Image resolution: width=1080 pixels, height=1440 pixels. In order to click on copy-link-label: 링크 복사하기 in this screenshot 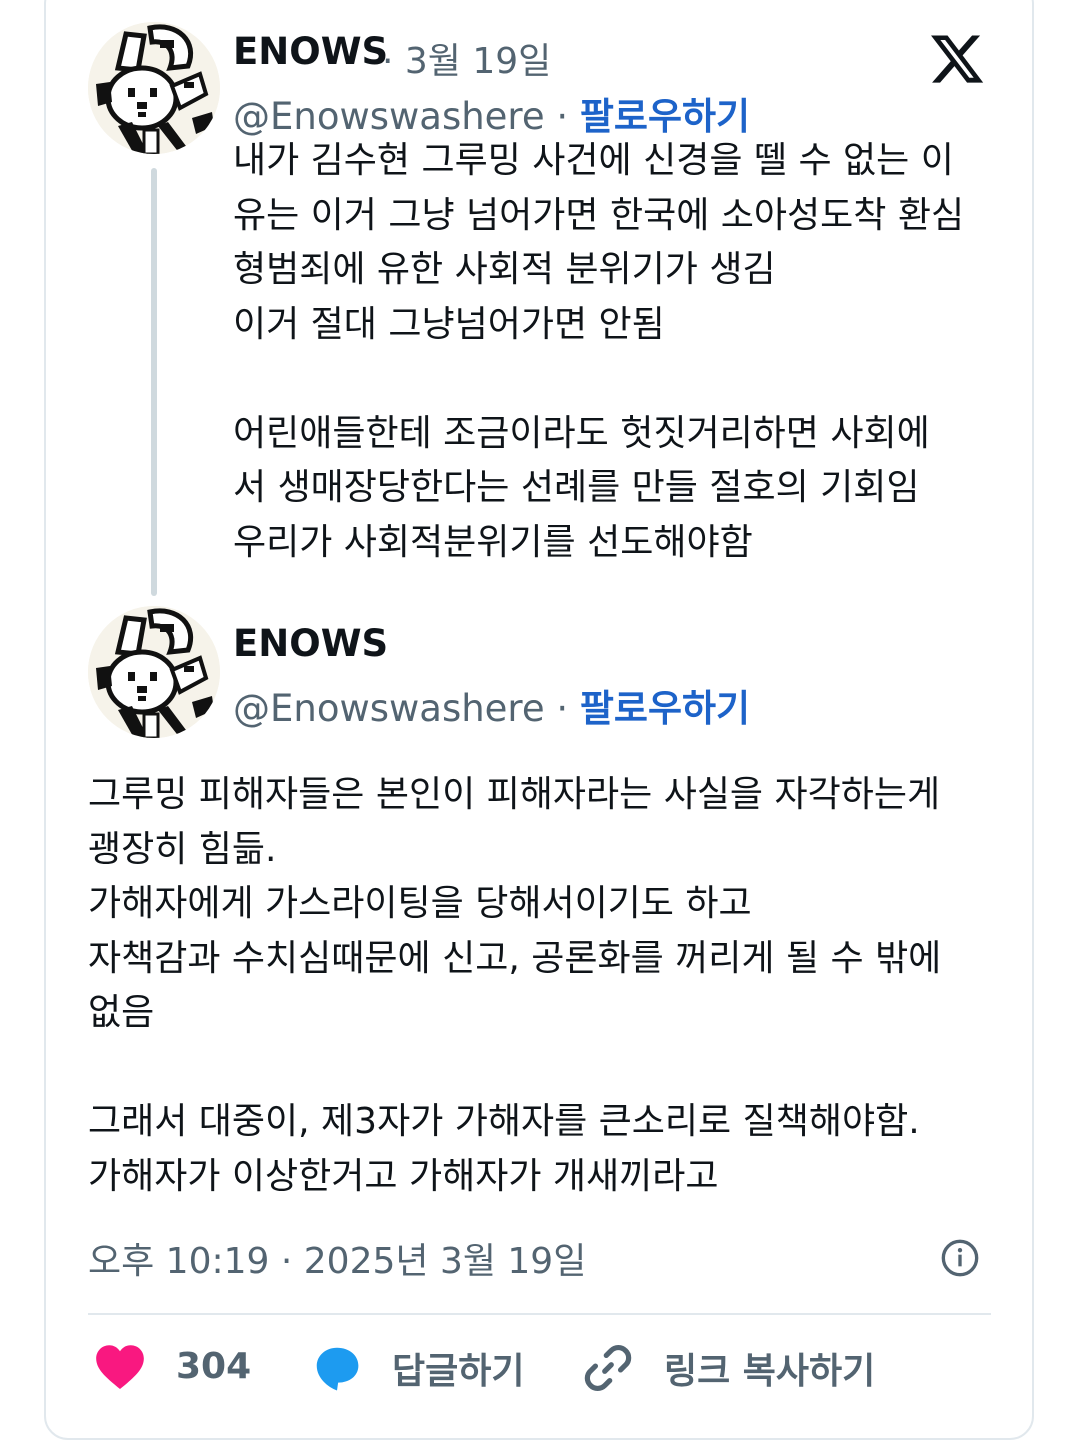, I will do `click(770, 1371)`.